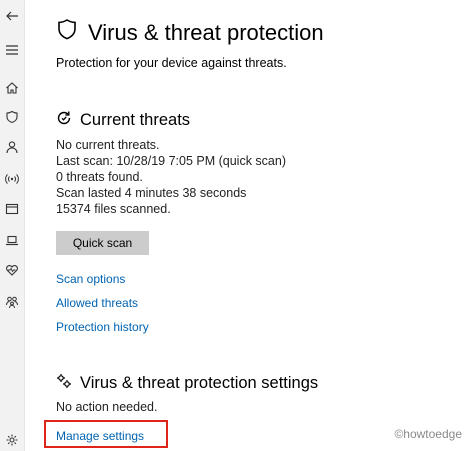  What do you see at coordinates (12, 147) in the screenshot?
I see `person-icon` at bounding box center [12, 147].